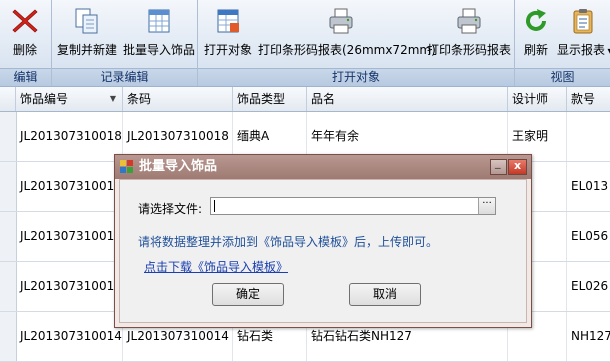 Image resolution: width=610 pixels, height=362 pixels. Describe the element at coordinates (126, 166) in the screenshot. I see `app-window-icon` at that location.